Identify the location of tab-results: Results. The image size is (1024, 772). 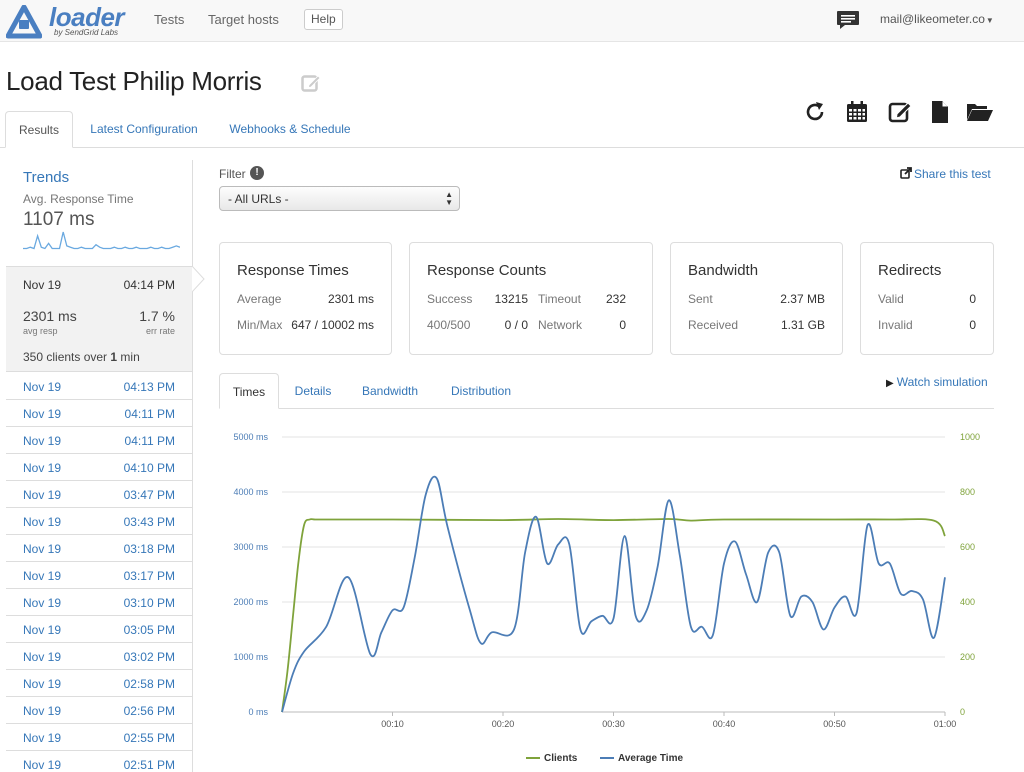
(39, 129).